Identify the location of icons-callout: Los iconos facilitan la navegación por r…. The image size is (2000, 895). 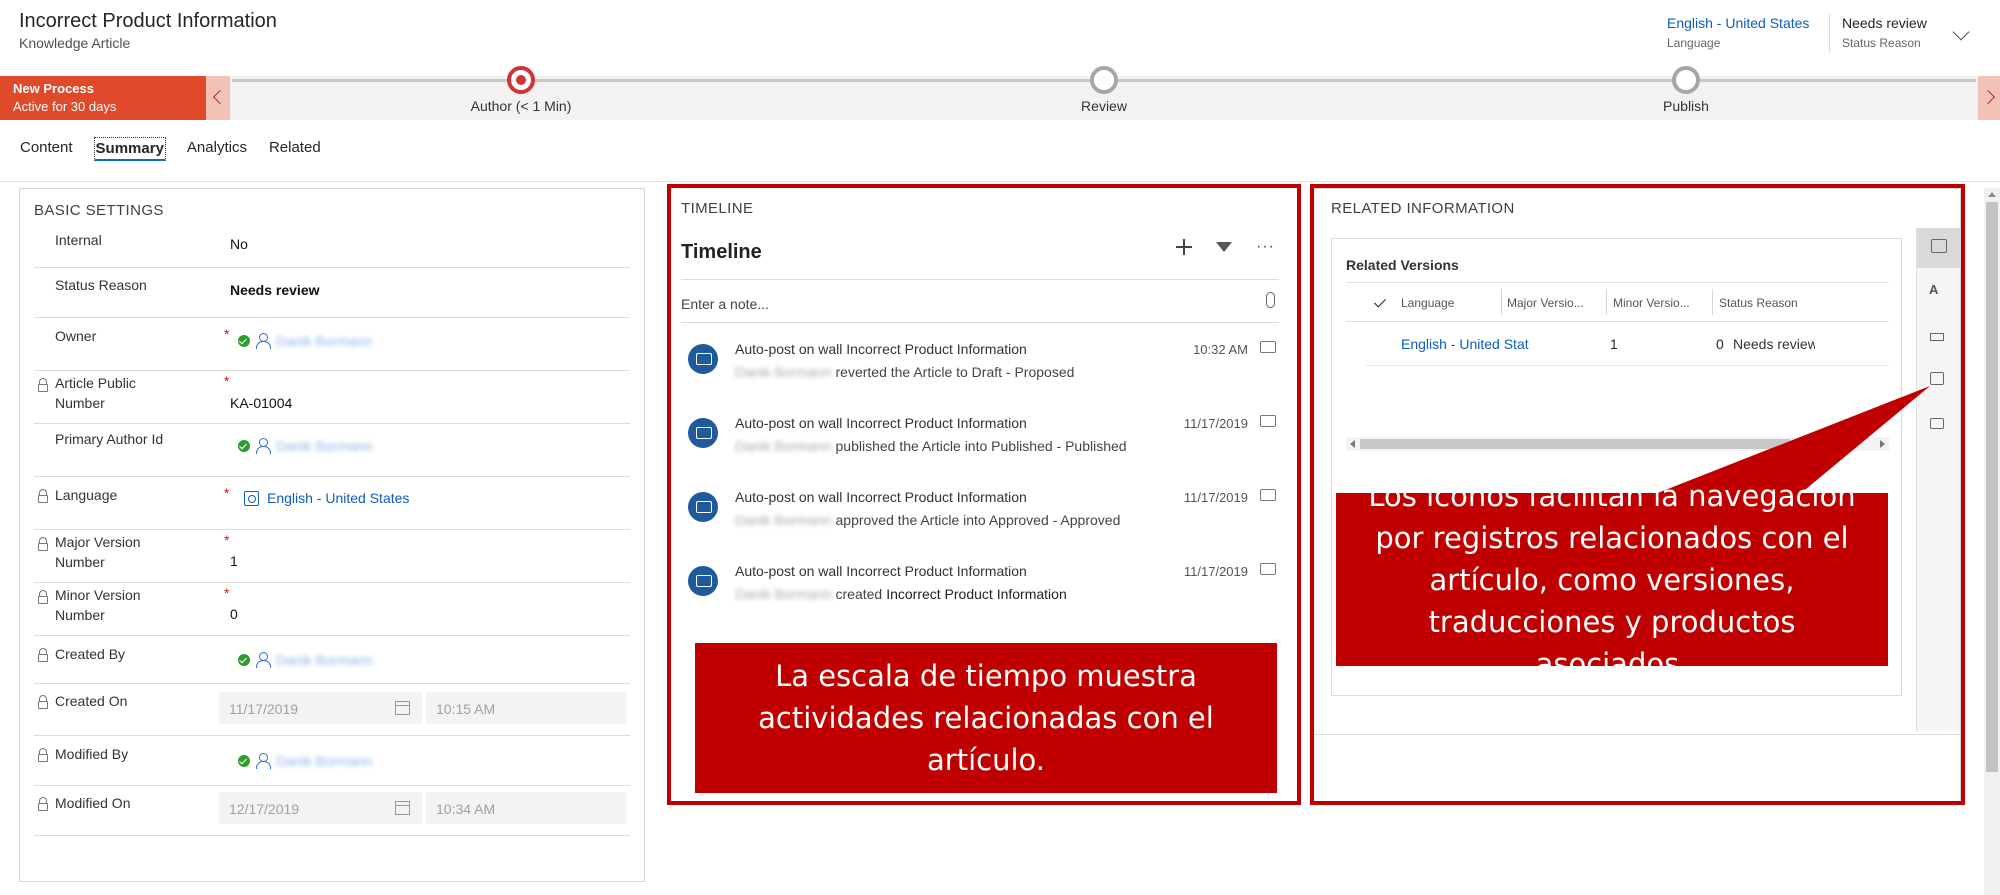
(1612, 580).